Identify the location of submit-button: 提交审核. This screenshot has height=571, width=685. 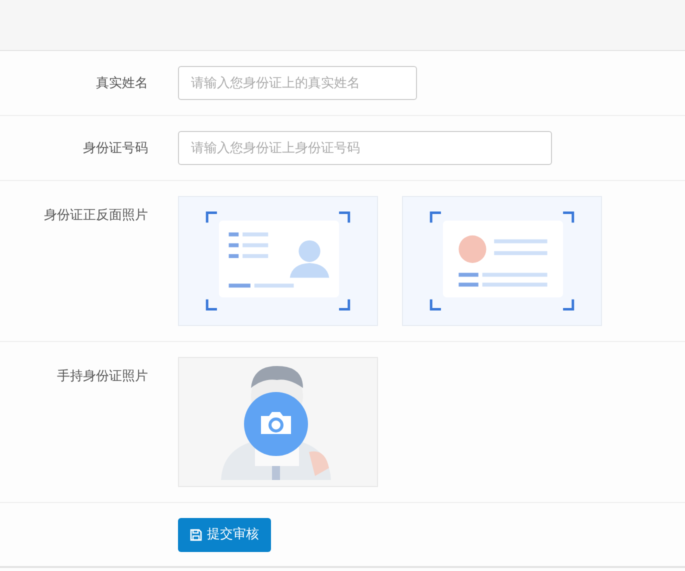
(224, 535).